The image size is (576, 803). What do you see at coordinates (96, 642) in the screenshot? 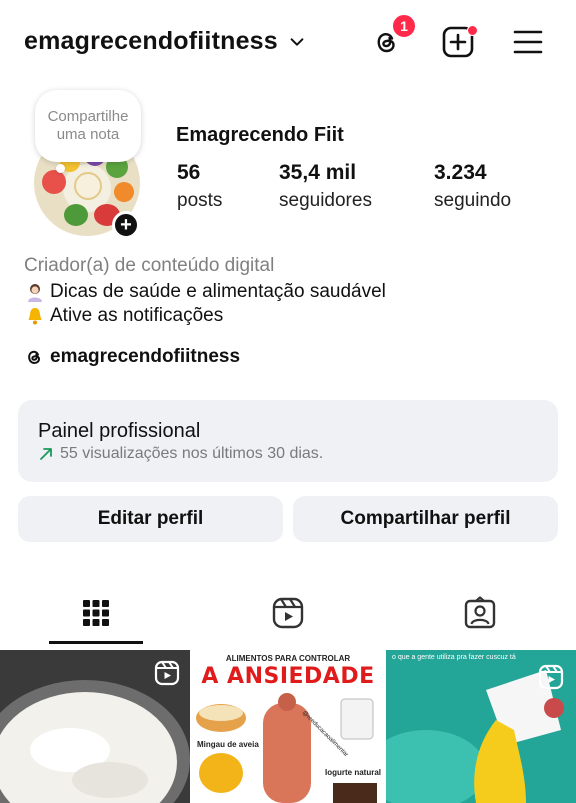
I see `active-tab-indicator` at bounding box center [96, 642].